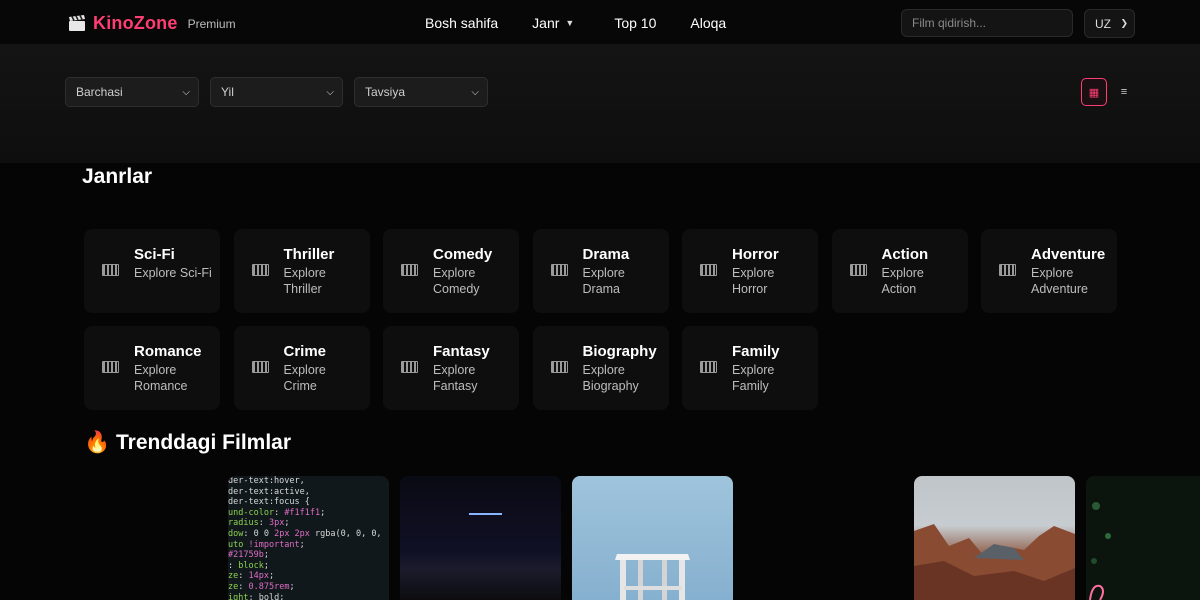  What do you see at coordinates (606, 254) in the screenshot?
I see `genre-name: Drama` at bounding box center [606, 254].